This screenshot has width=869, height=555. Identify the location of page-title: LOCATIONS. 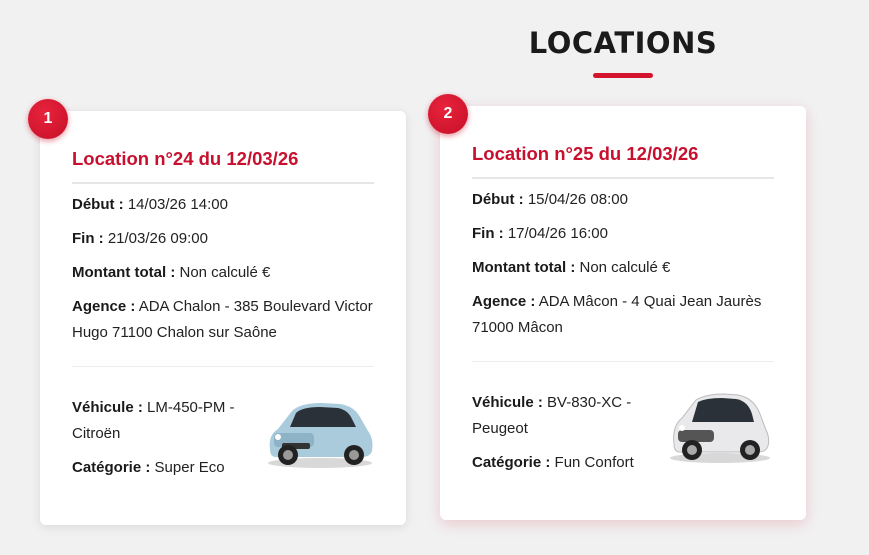
(623, 43).